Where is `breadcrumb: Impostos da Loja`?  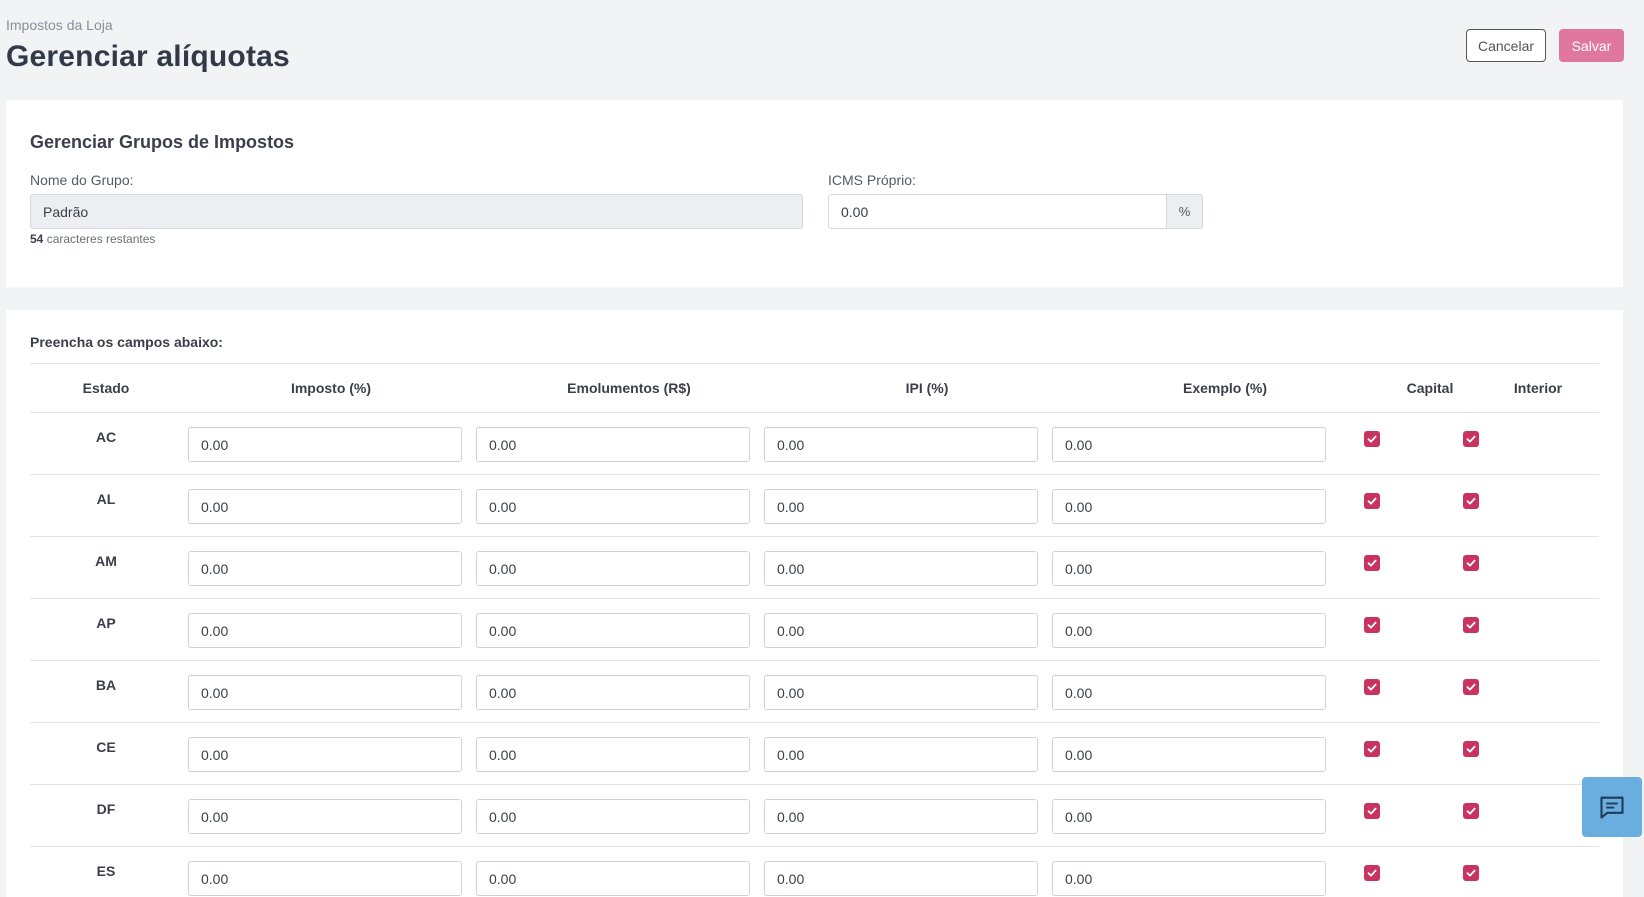
breadcrumb: Impostos da Loja is located at coordinates (59, 25).